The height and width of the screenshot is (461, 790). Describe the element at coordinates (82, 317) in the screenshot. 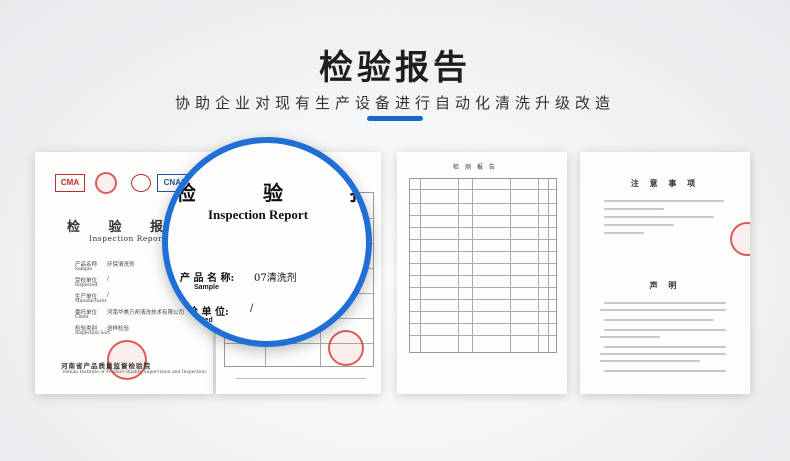

I see `field-label: Client` at that location.